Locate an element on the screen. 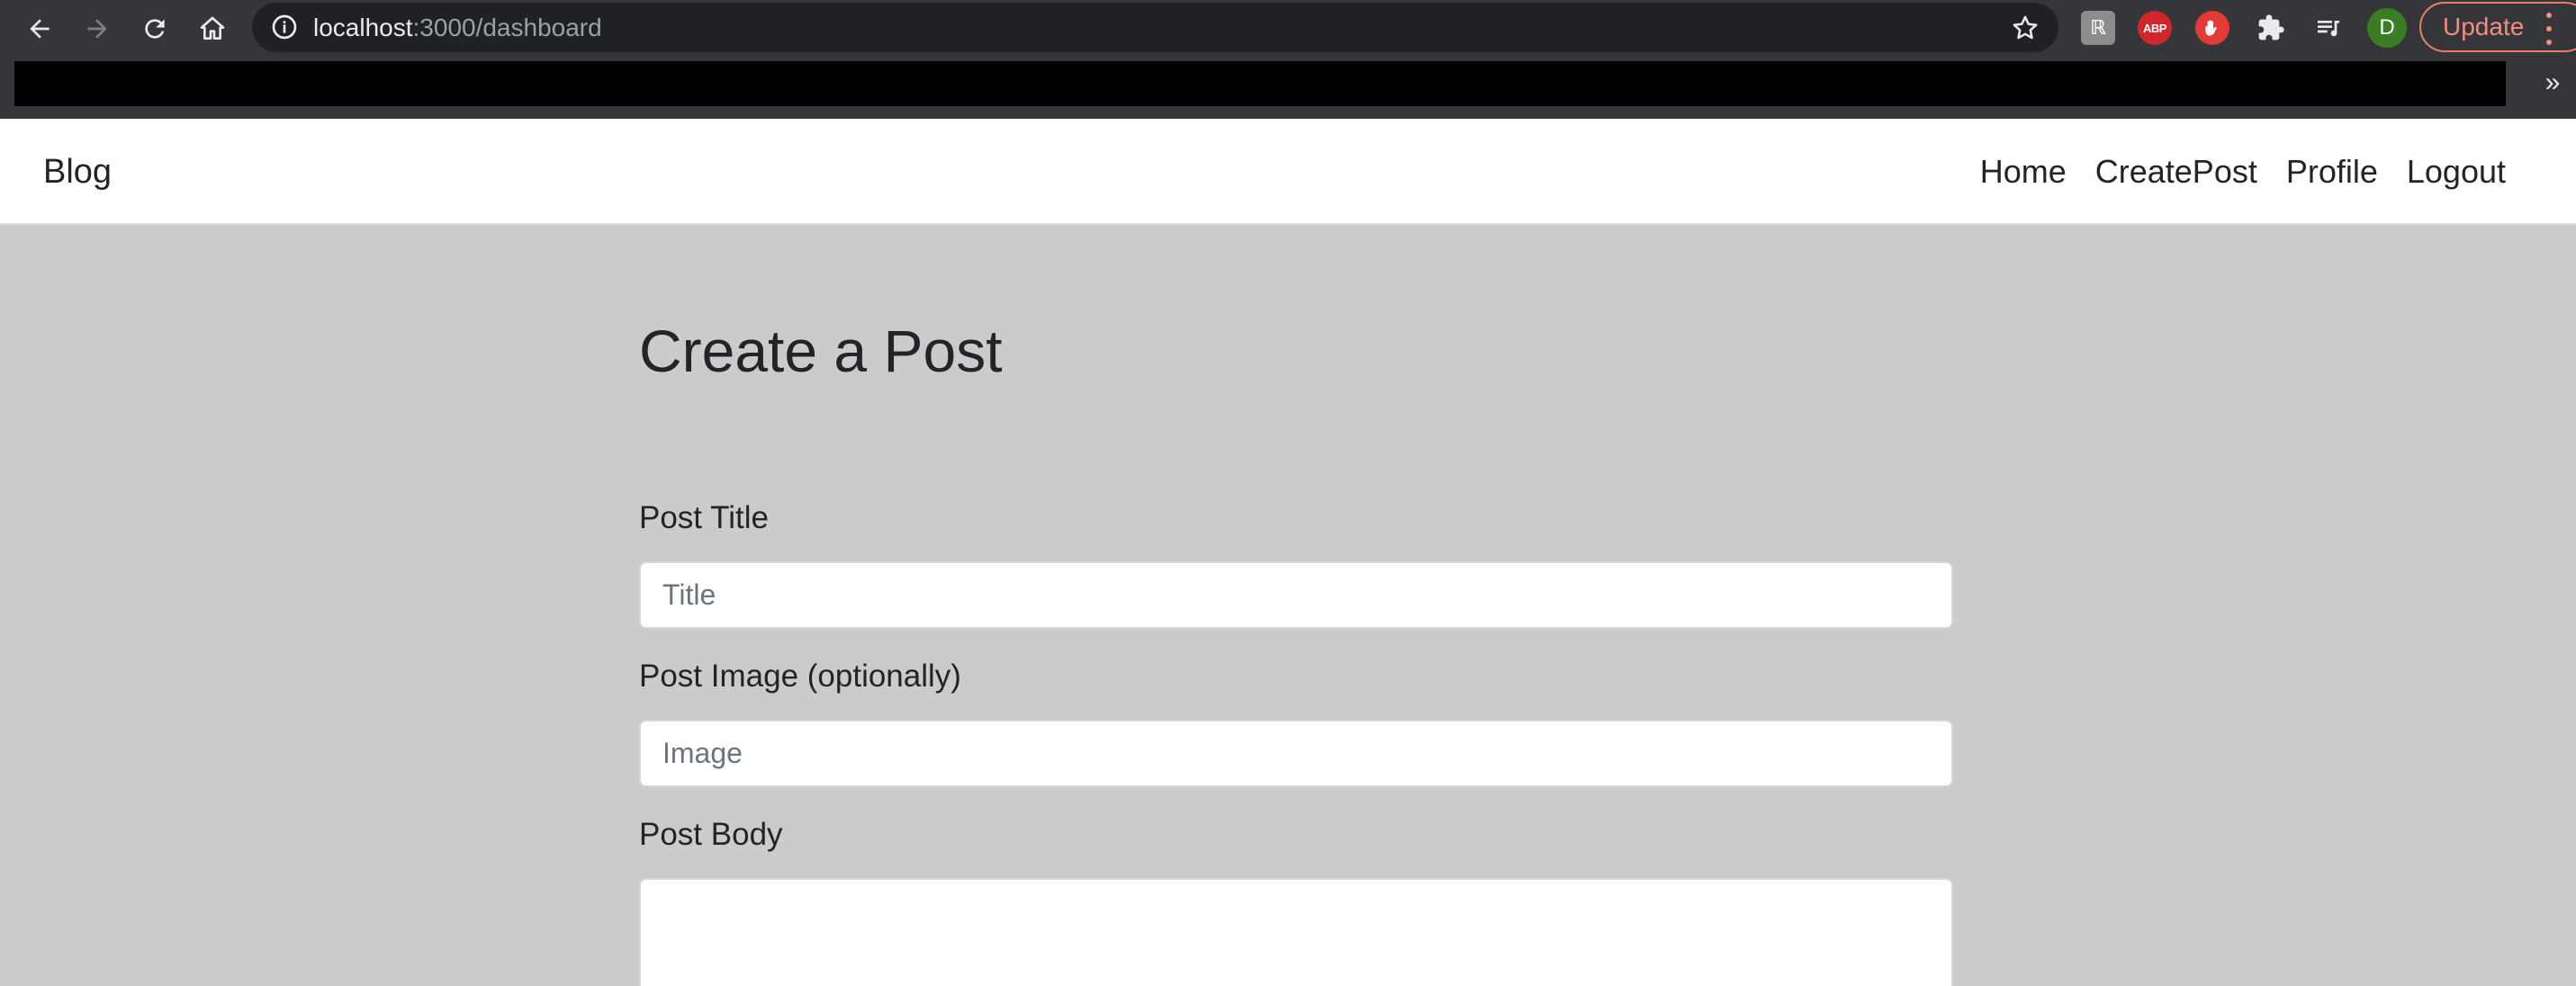 Image resolution: width=2576 pixels, height=986 pixels. back-arrow-icon is located at coordinates (40, 29).